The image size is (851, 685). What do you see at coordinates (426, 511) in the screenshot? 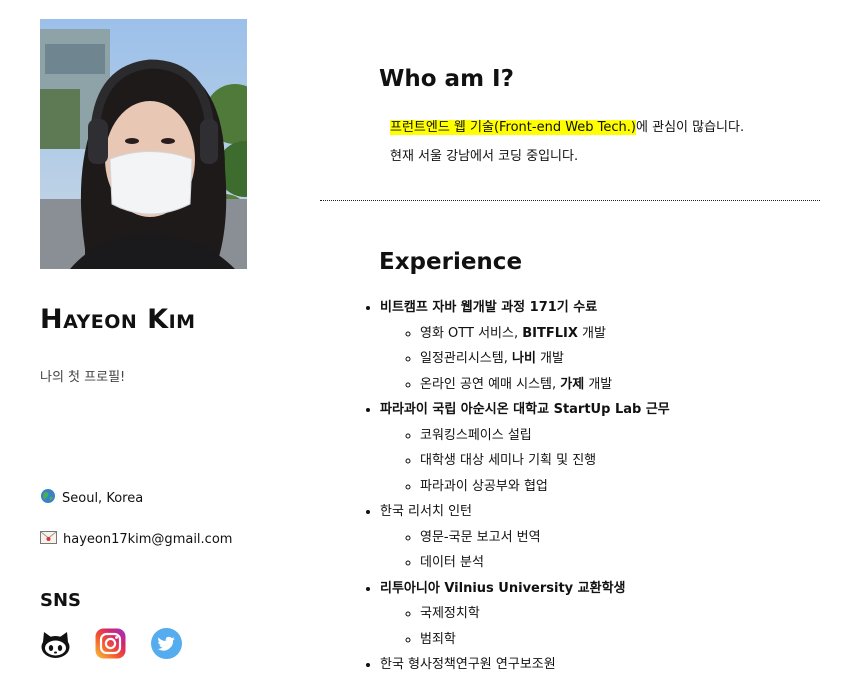
I see `experience-item-title: 한국 리서치 인턴` at bounding box center [426, 511].